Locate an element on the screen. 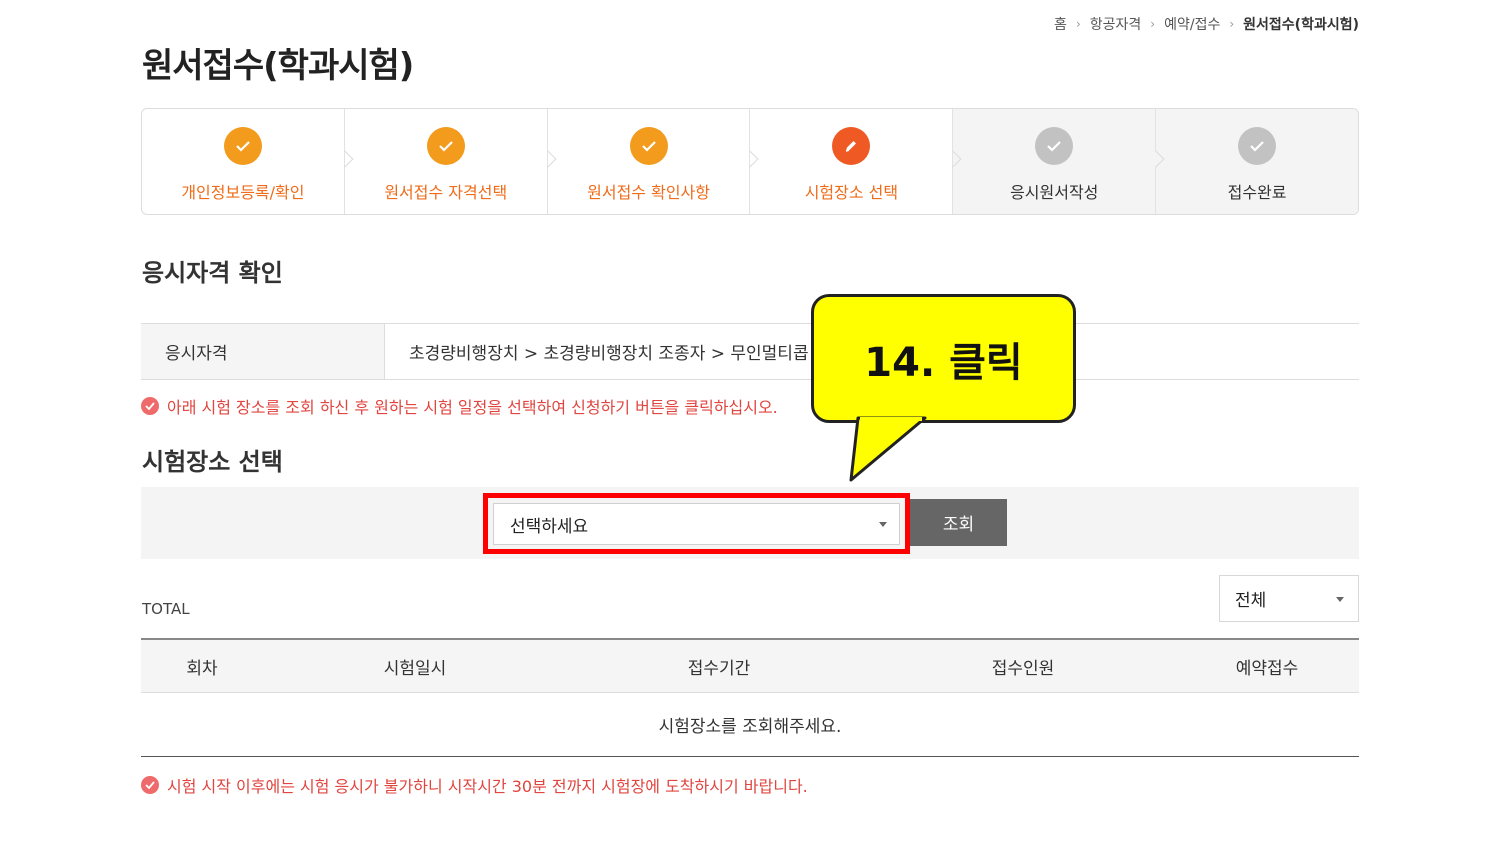 The width and height of the screenshot is (1500, 844). filter-select: 전체 is located at coordinates (1289, 598).